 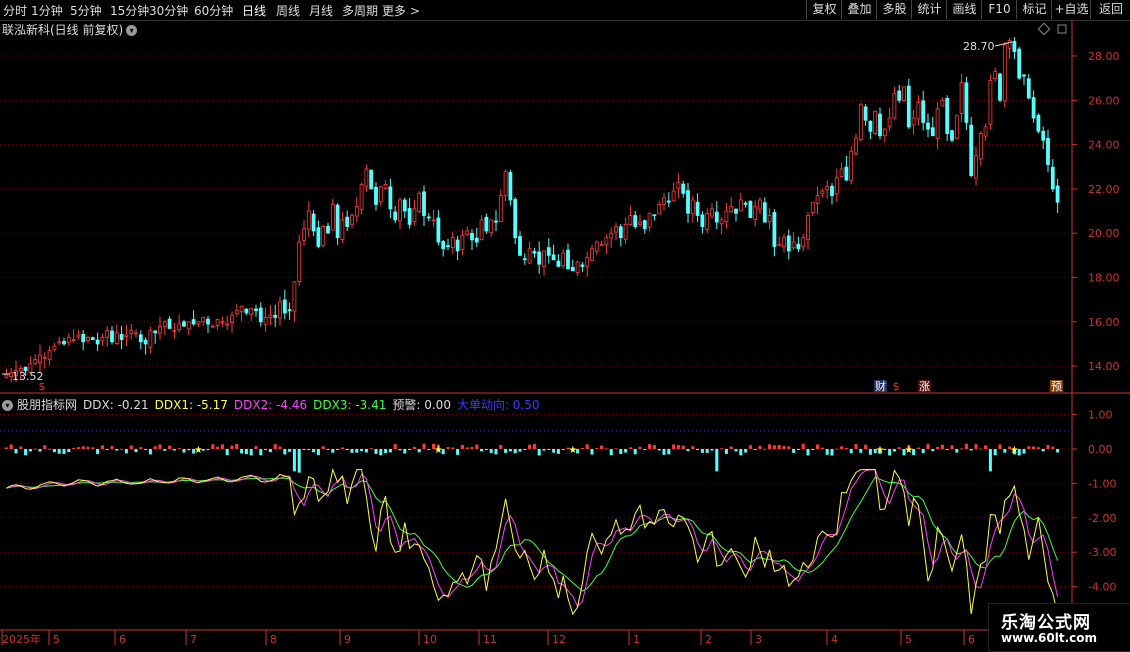 I want to click on date-label: 7, so click(x=193, y=639).